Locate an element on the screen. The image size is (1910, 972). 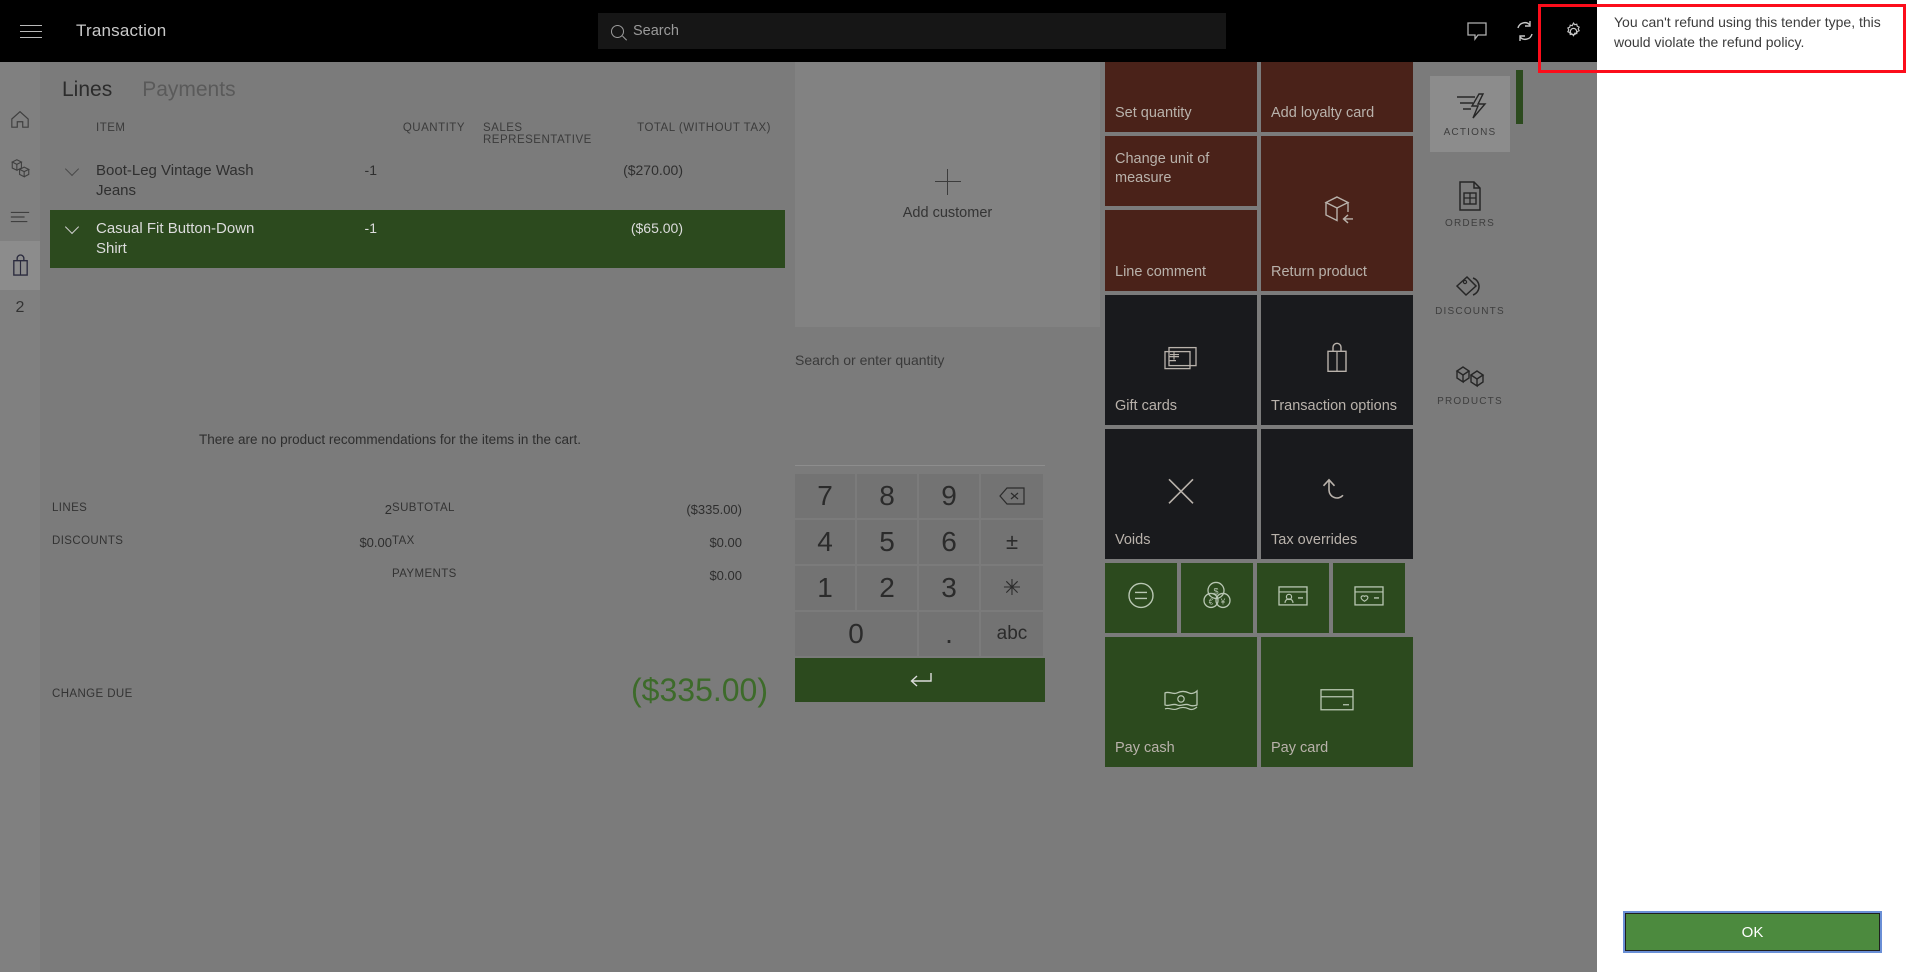
tile-exact-amount is located at coordinates (1141, 598).